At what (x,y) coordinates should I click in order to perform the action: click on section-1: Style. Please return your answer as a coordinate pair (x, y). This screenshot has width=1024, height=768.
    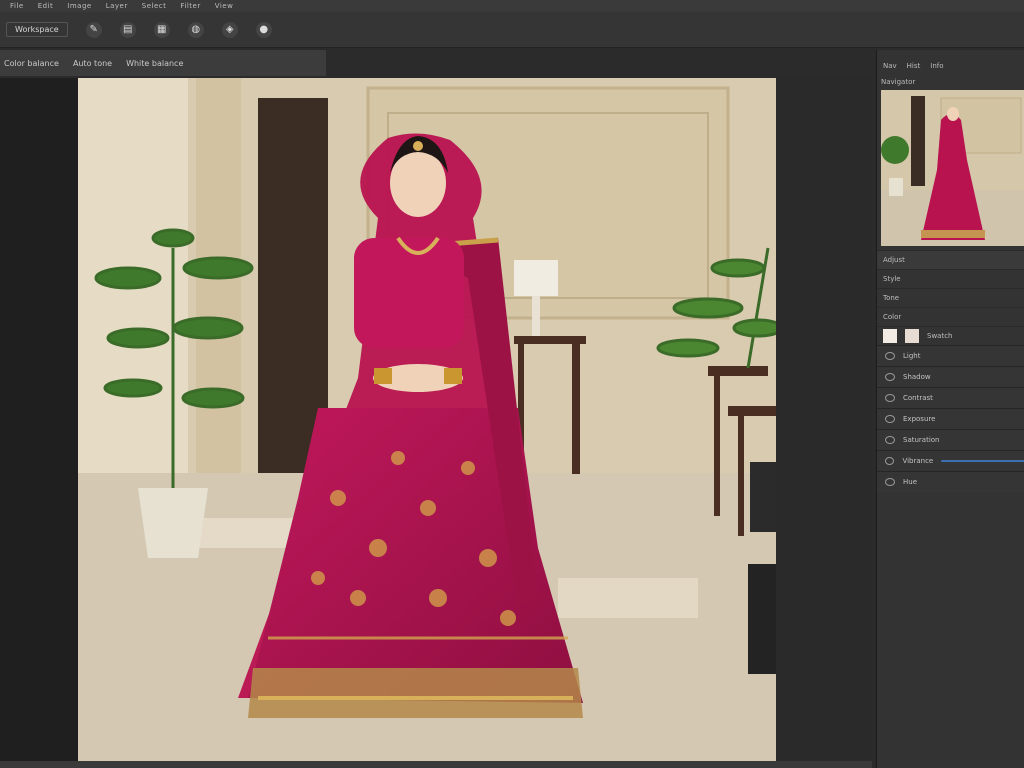
    Looking at the image, I should click on (950, 278).